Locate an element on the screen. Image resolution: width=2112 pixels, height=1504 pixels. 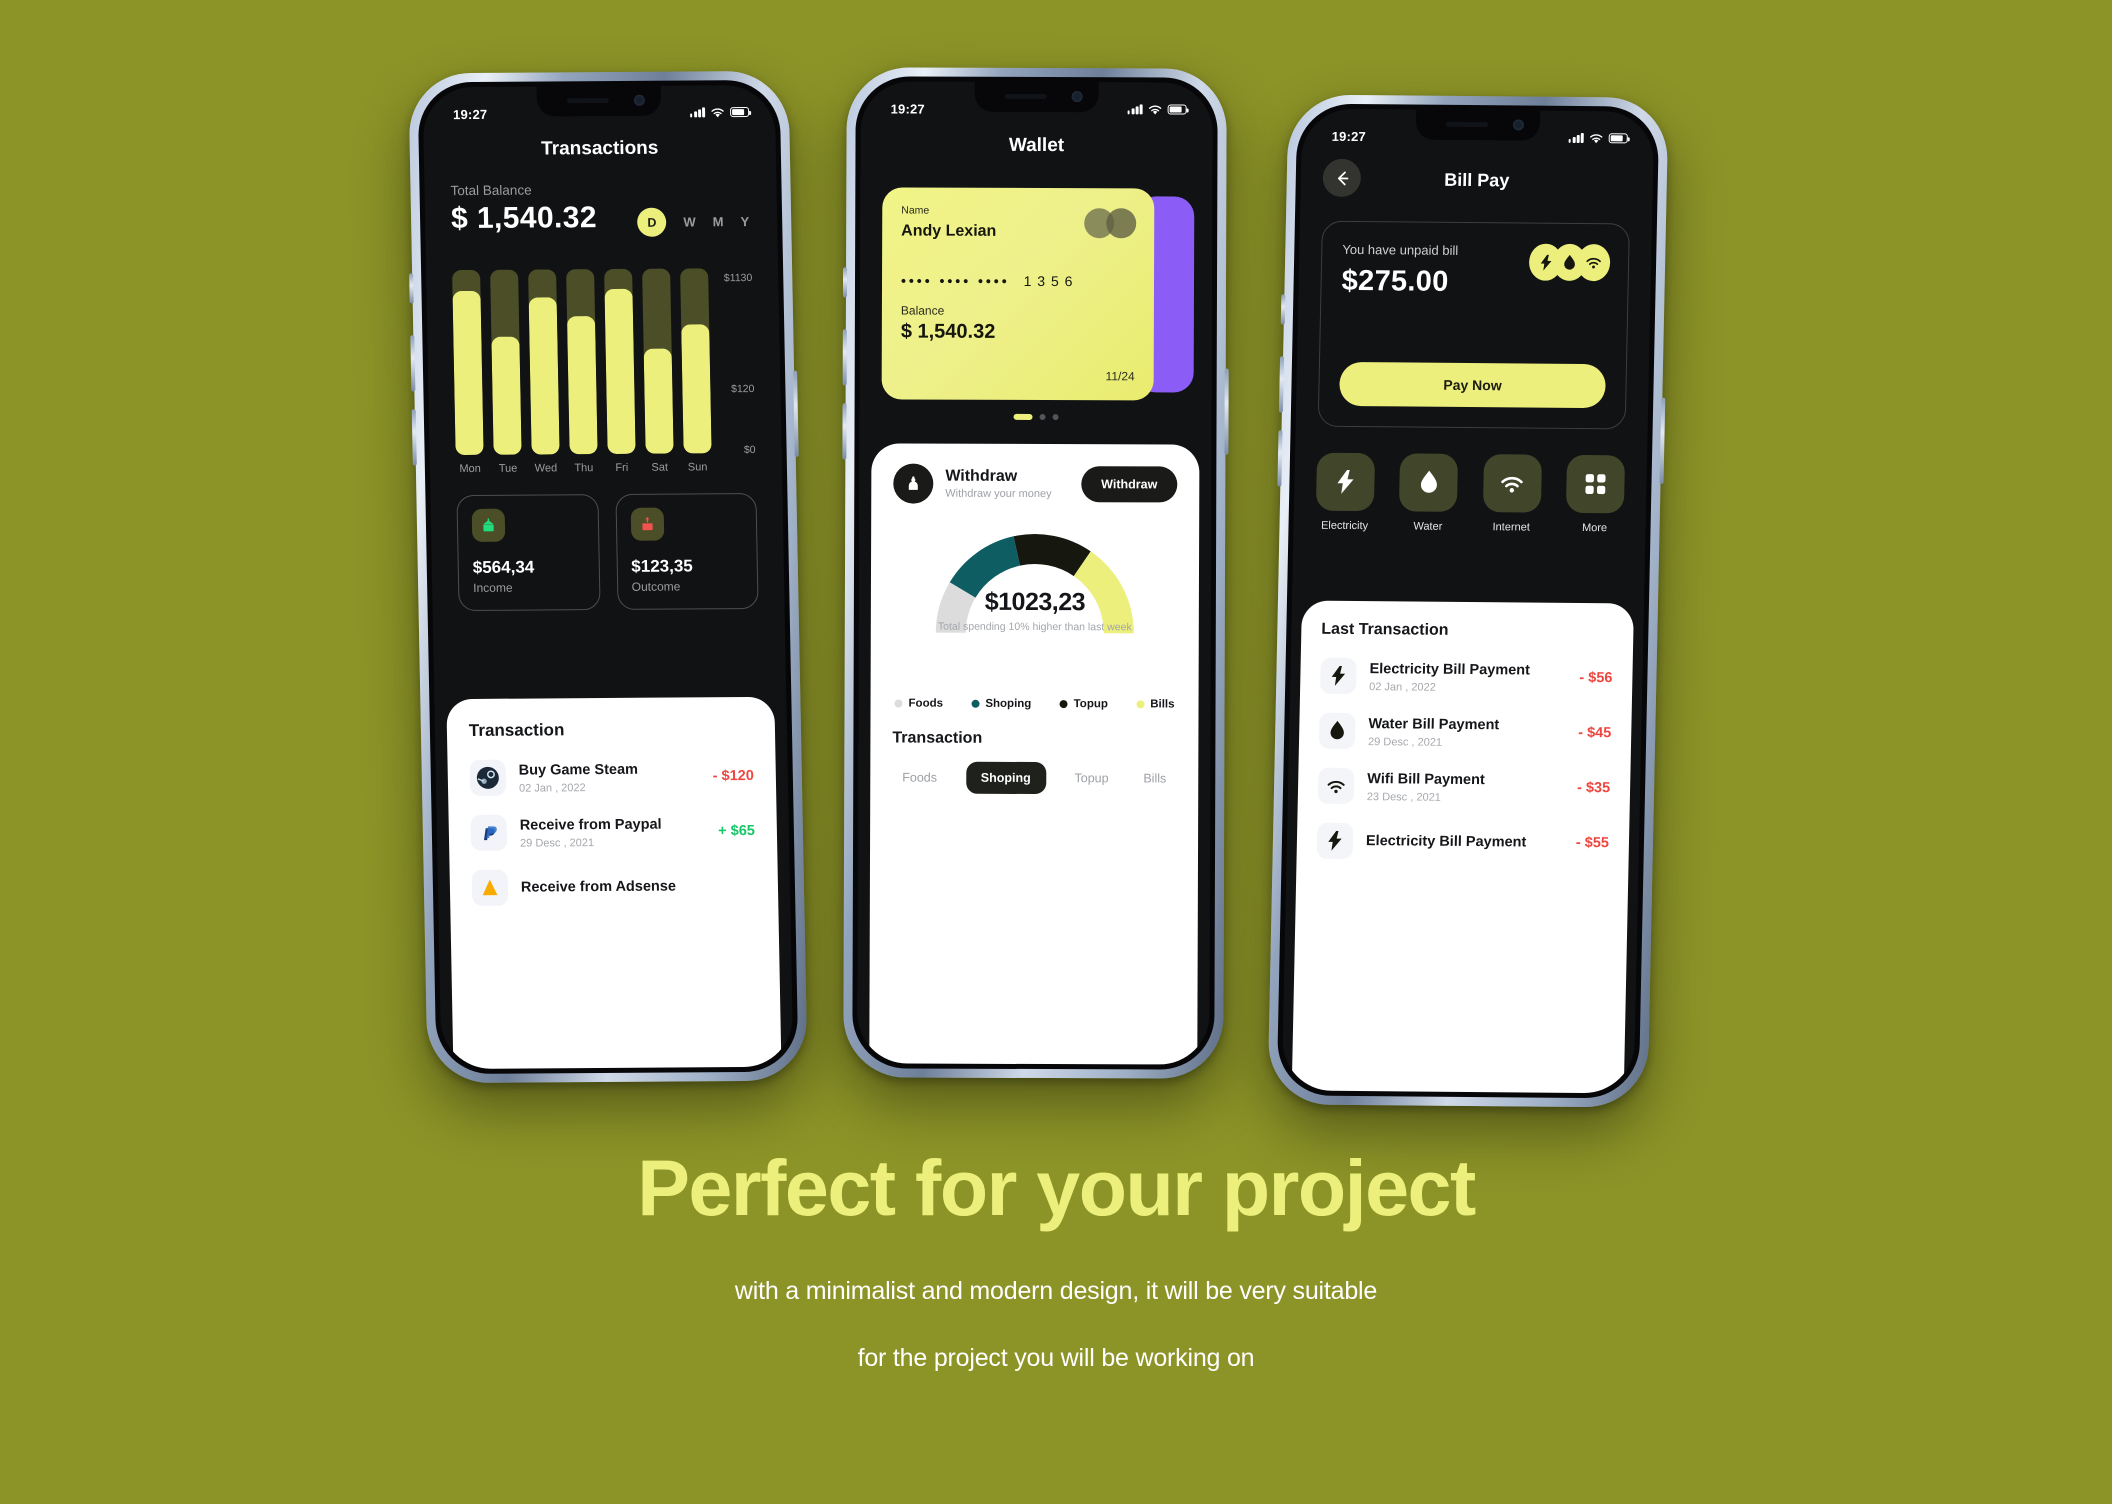
transaction-name: Buy Game Steam is located at coordinates (578, 770).